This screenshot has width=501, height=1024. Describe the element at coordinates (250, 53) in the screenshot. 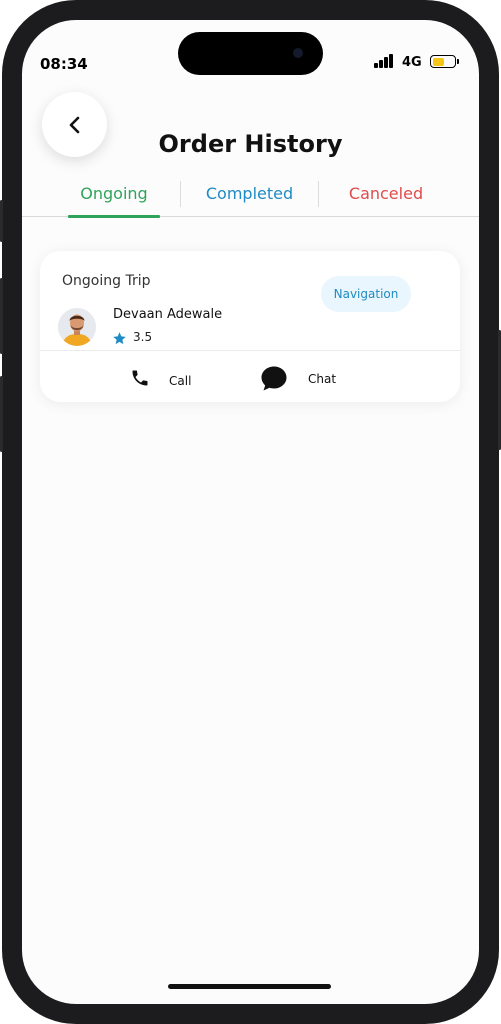

I see `dynamic-island` at that location.